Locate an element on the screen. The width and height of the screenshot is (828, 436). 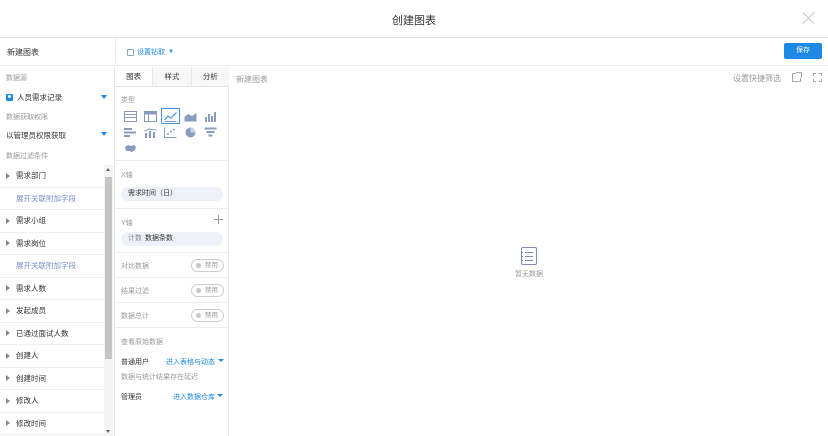
filter-item: 已通过面试人数 is located at coordinates (52, 334).